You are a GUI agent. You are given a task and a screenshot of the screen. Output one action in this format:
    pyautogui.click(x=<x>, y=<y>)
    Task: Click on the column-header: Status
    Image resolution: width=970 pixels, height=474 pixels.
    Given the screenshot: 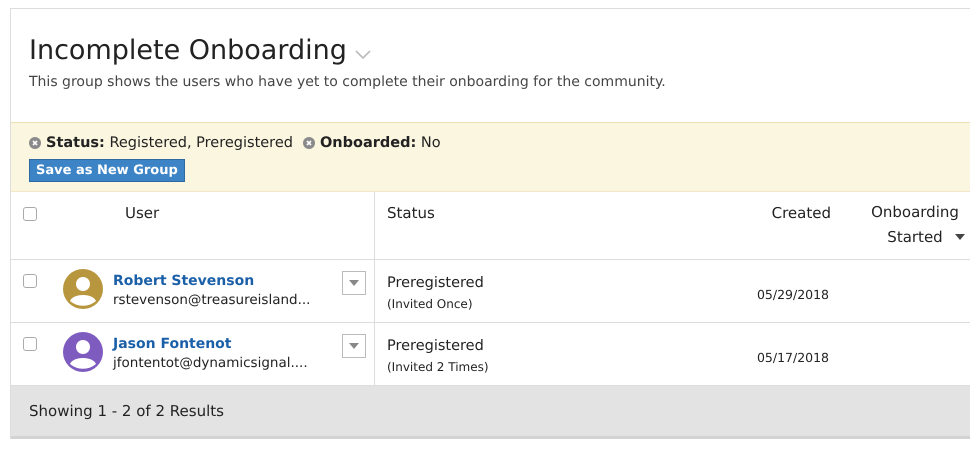 What is the action you would take?
    pyautogui.click(x=411, y=213)
    